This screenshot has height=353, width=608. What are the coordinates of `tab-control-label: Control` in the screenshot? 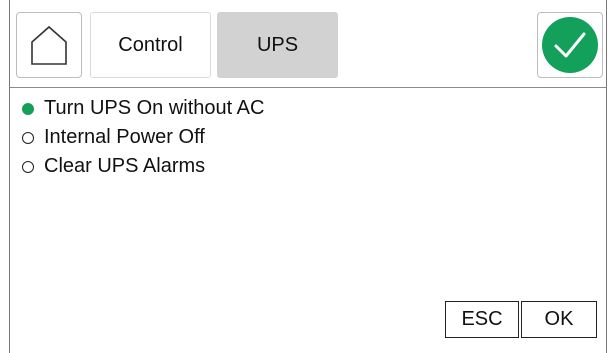 It's located at (150, 44).